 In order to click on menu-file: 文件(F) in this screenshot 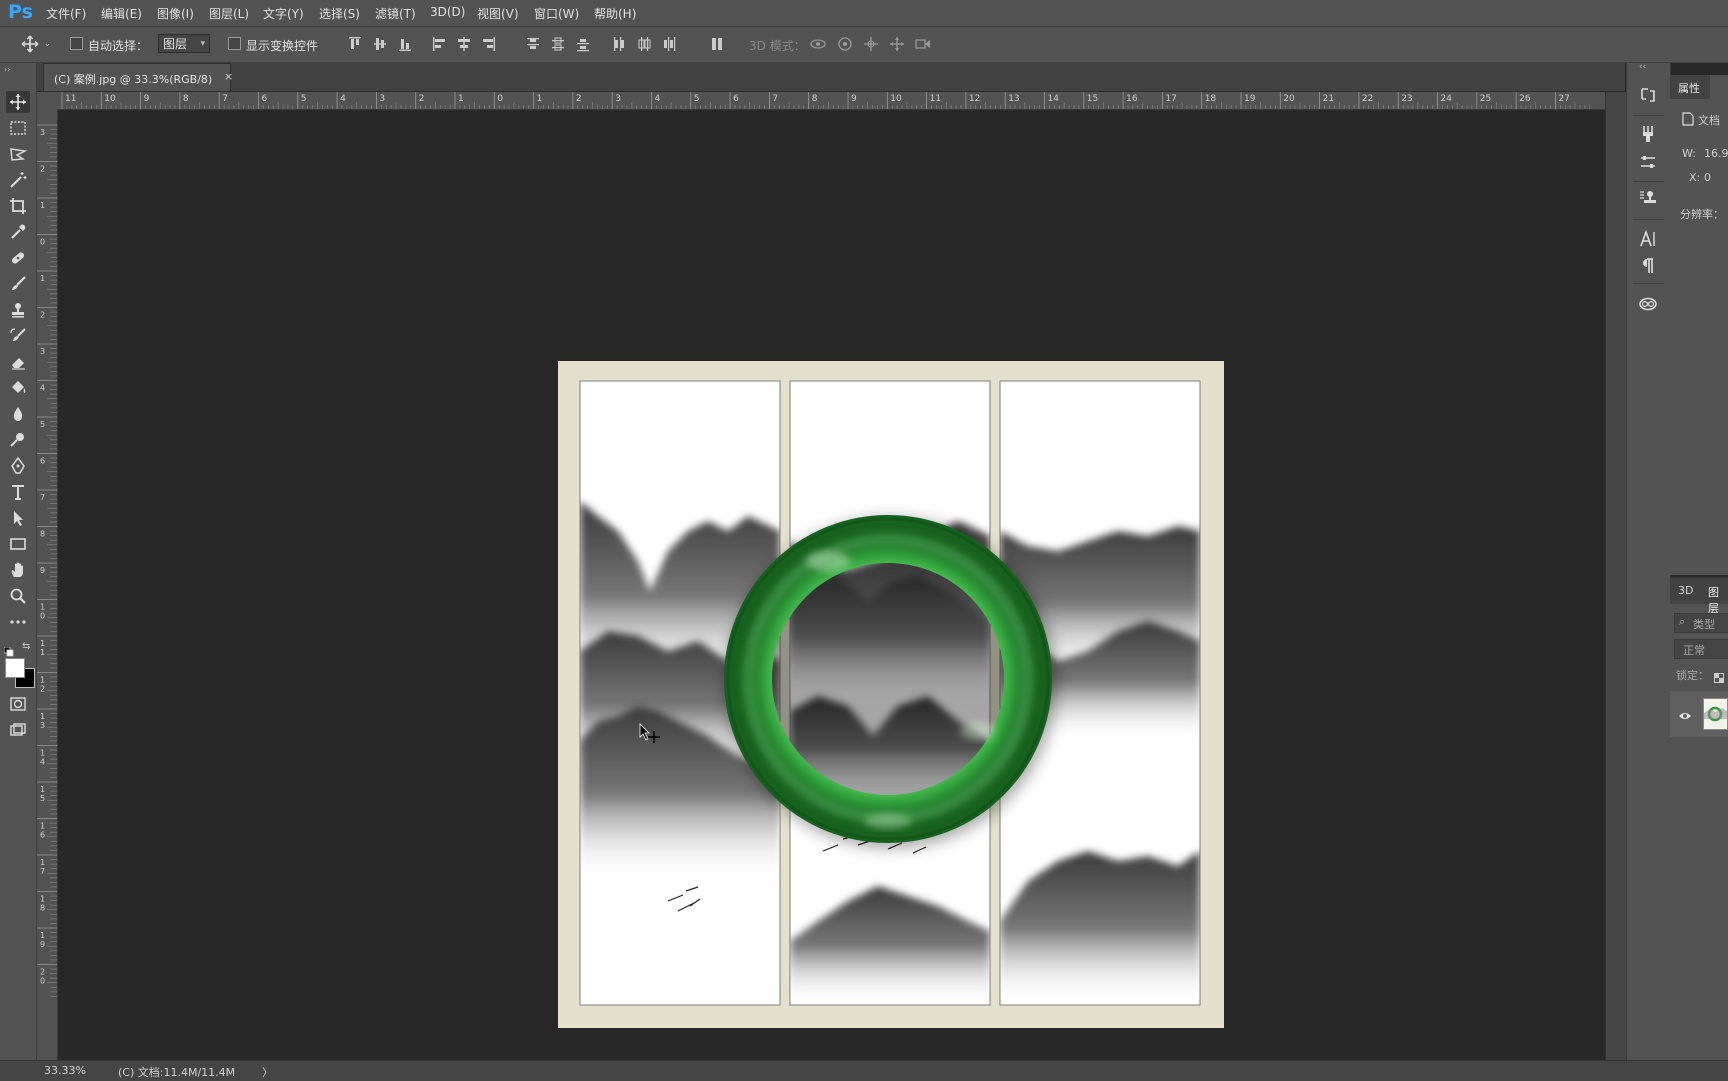, I will do `click(66, 13)`.